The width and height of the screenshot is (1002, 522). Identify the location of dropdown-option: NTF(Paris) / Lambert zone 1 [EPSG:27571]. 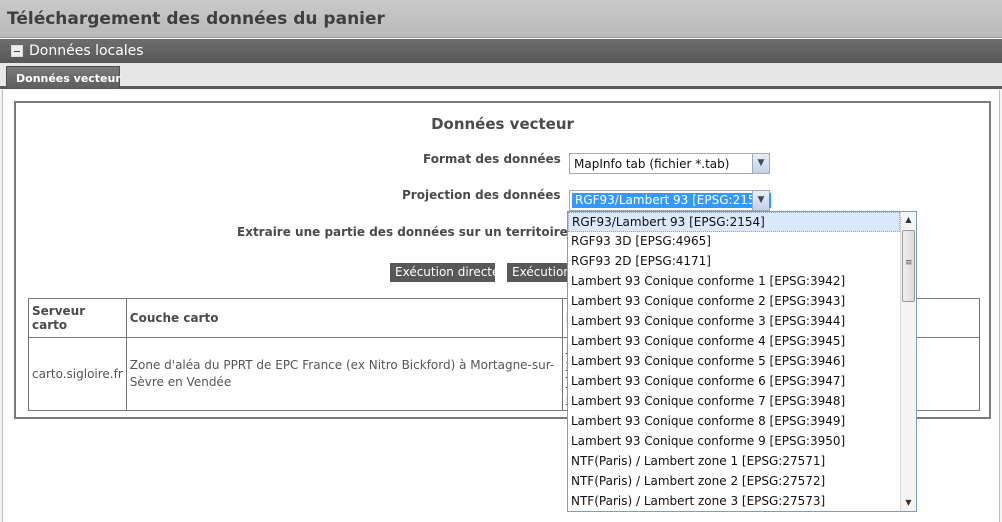
(734, 462).